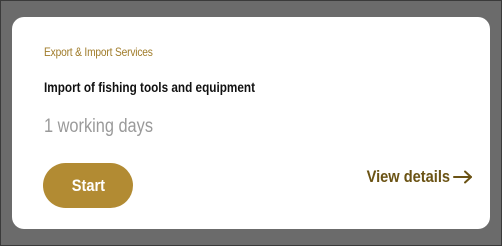  I want to click on service-duration: 1 working days, so click(98, 126).